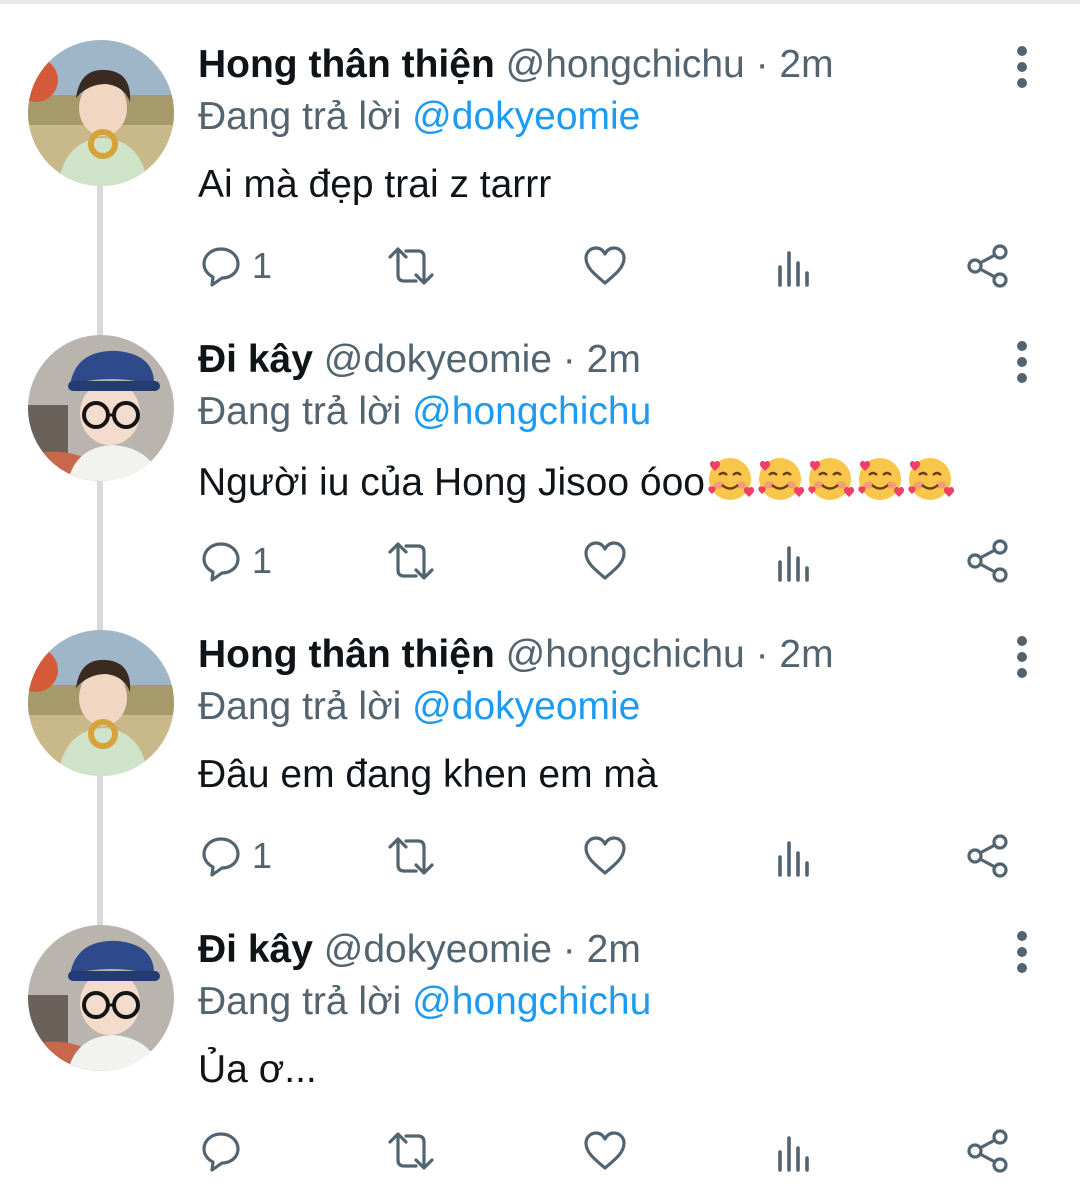  I want to click on tweet-actions, so click(615, 1153).